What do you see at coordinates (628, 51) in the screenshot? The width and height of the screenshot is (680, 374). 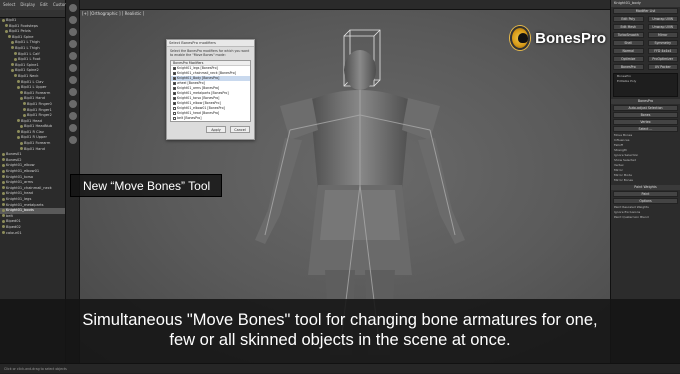 I see `modifier-button: Normal` at bounding box center [628, 51].